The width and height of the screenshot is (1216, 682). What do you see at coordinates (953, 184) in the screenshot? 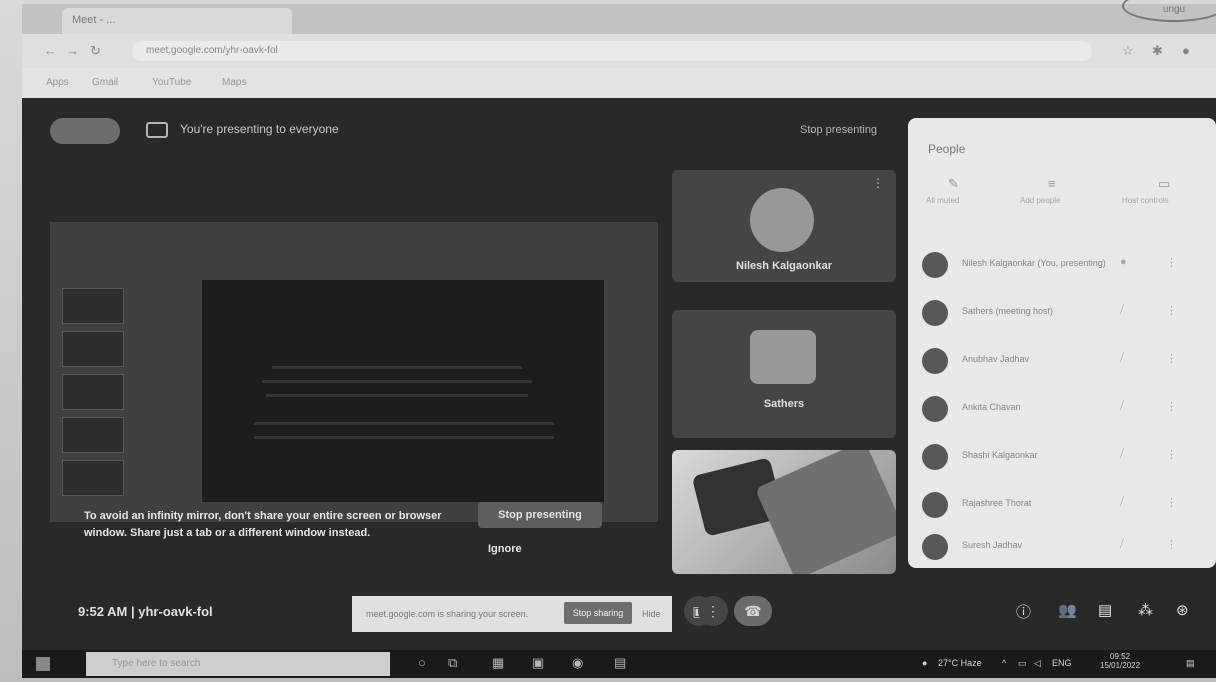
I see `mute-all-icon: ✎` at bounding box center [953, 184].